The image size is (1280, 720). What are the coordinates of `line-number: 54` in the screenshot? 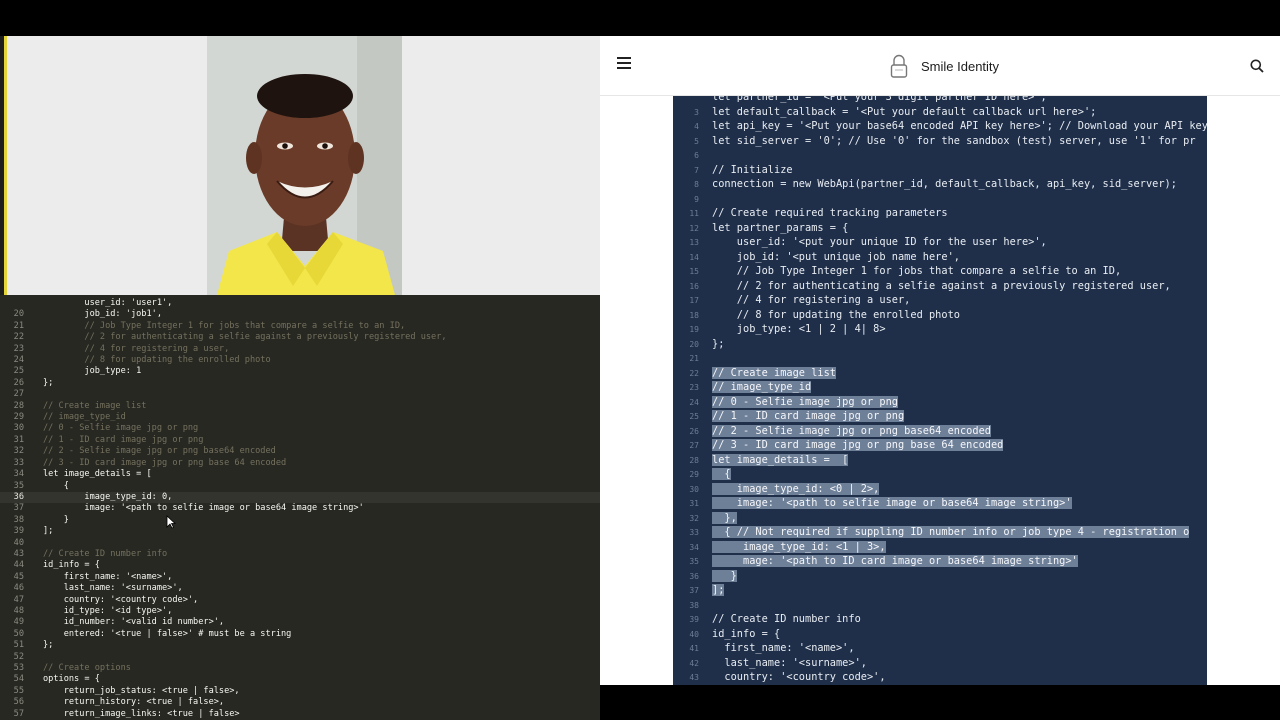 It's located at (18, 679).